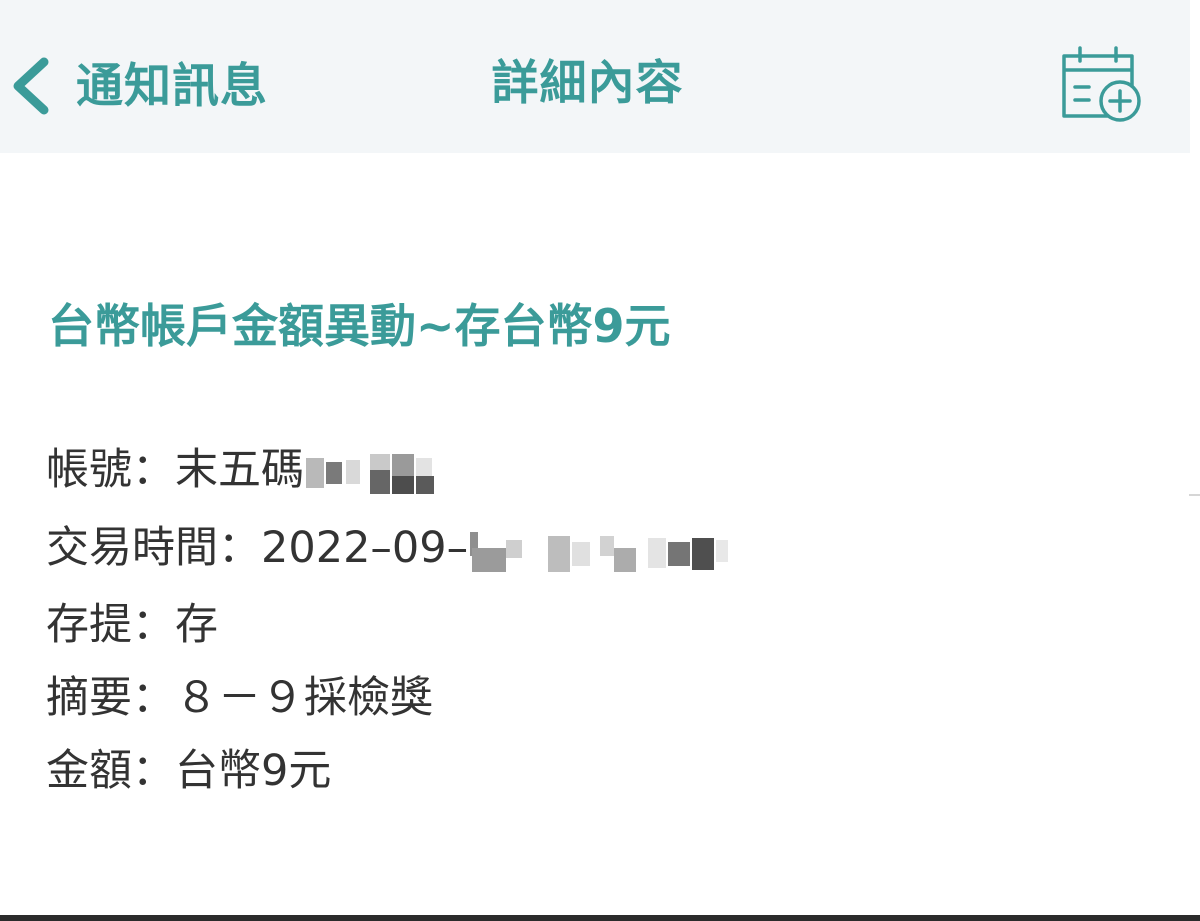 The height and width of the screenshot is (921, 1200). Describe the element at coordinates (604, 551) in the screenshot. I see `redacted-transaction-time` at that location.